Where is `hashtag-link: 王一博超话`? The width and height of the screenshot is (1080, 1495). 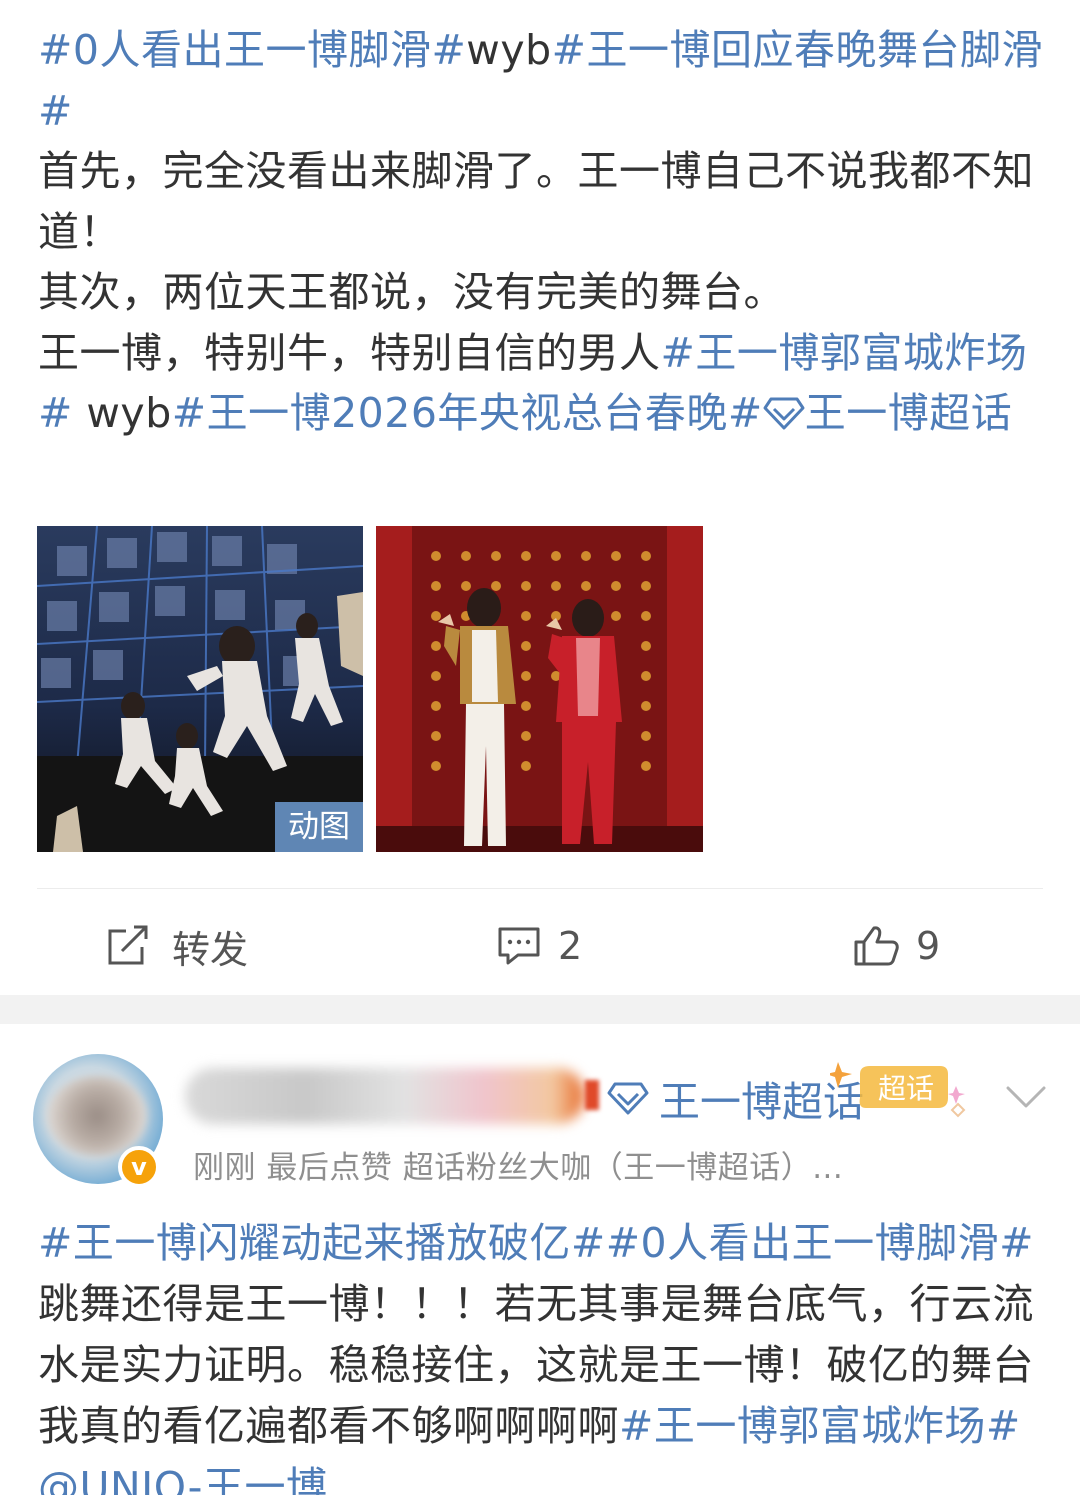
hashtag-link: 王一博超话 is located at coordinates (909, 413).